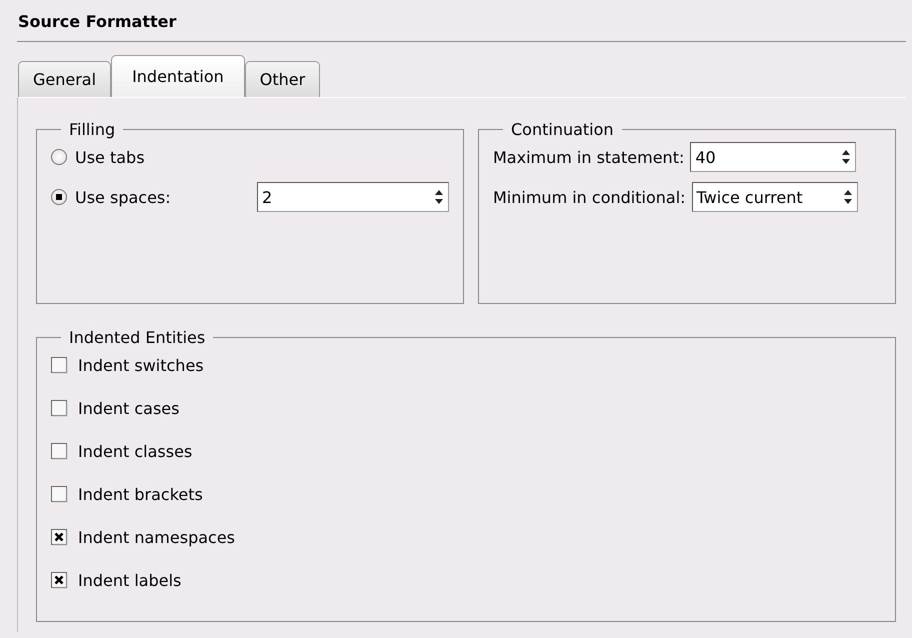 This screenshot has width=912, height=638. What do you see at coordinates (353, 197) in the screenshot?
I see `spin-field: 2` at bounding box center [353, 197].